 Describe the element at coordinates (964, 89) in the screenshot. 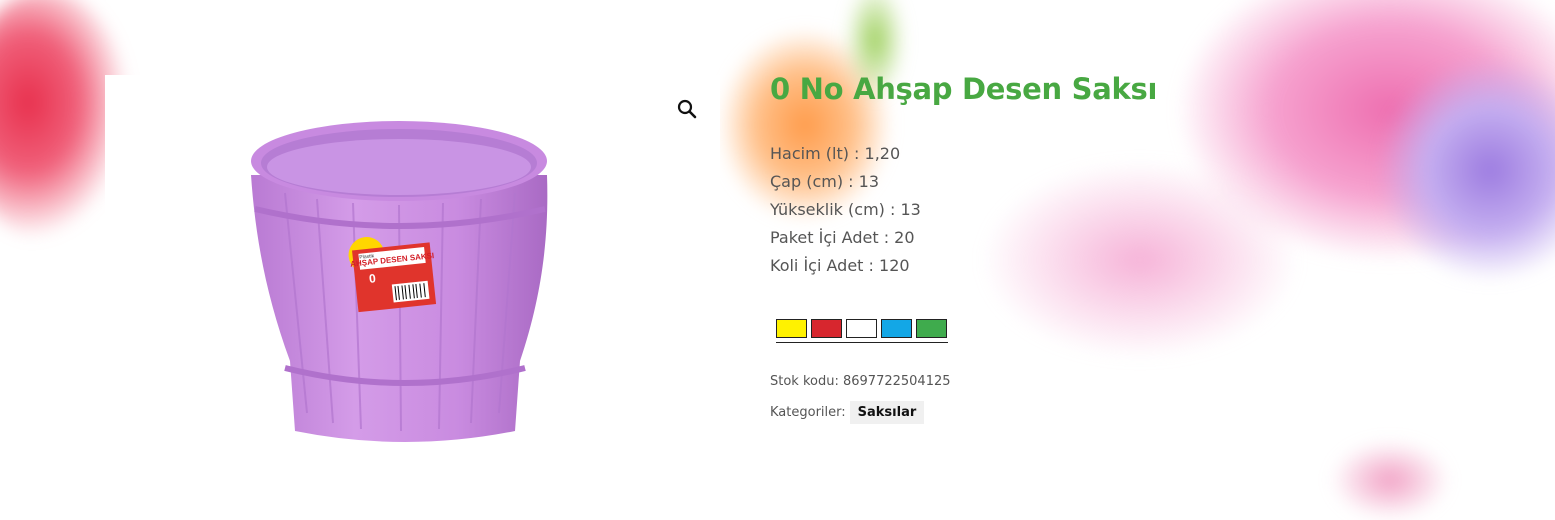

I see `product-title: 0 No Ahşap Desen Saksı` at that location.